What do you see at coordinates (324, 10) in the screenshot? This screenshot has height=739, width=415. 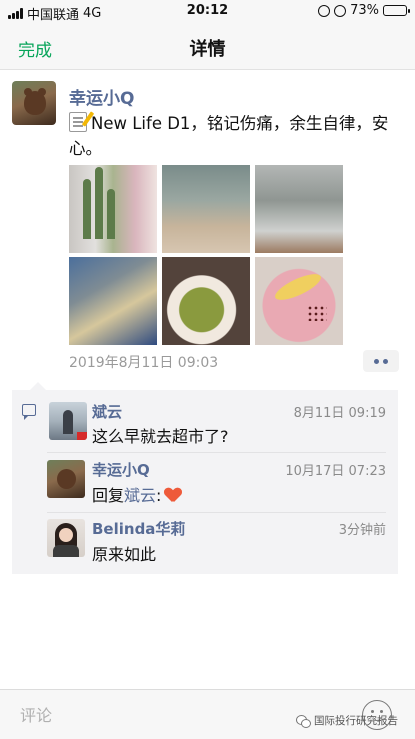 I see `alarm-icon` at bounding box center [324, 10].